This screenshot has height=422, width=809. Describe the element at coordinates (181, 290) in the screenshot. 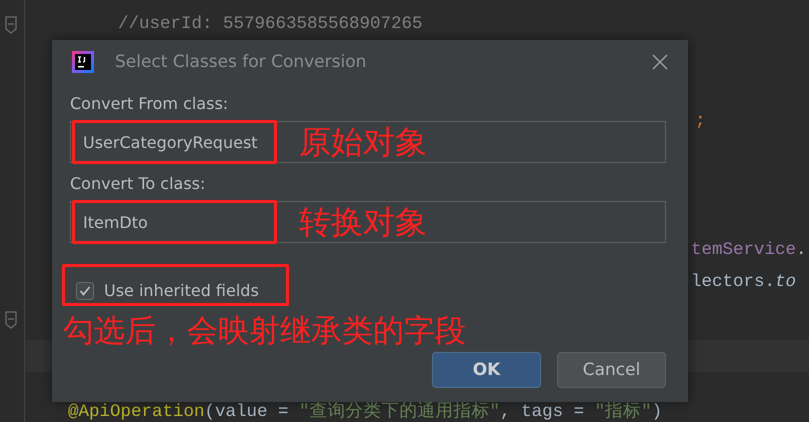

I see `checkbox-label: Use inherited fields` at that location.